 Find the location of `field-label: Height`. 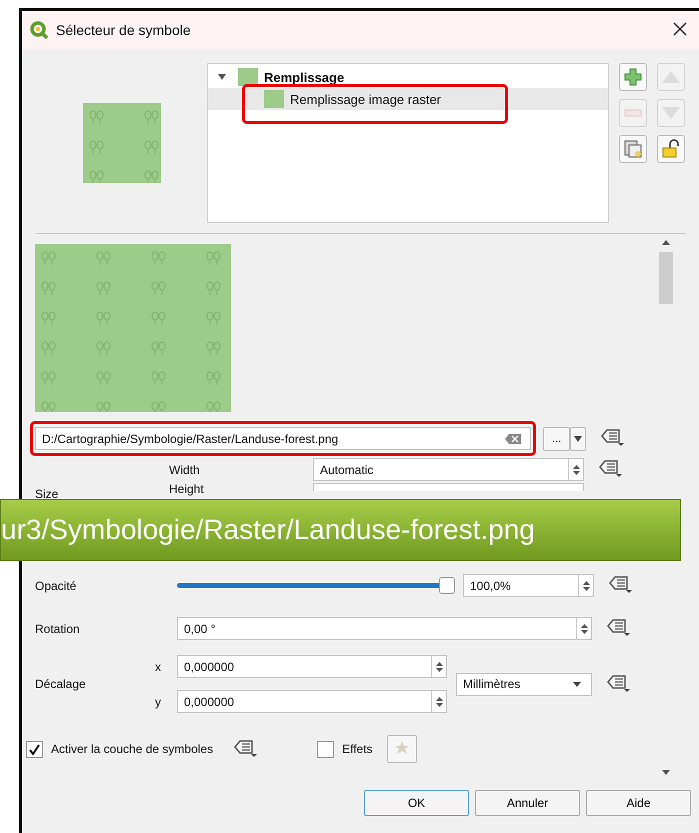

field-label: Height is located at coordinates (187, 489).